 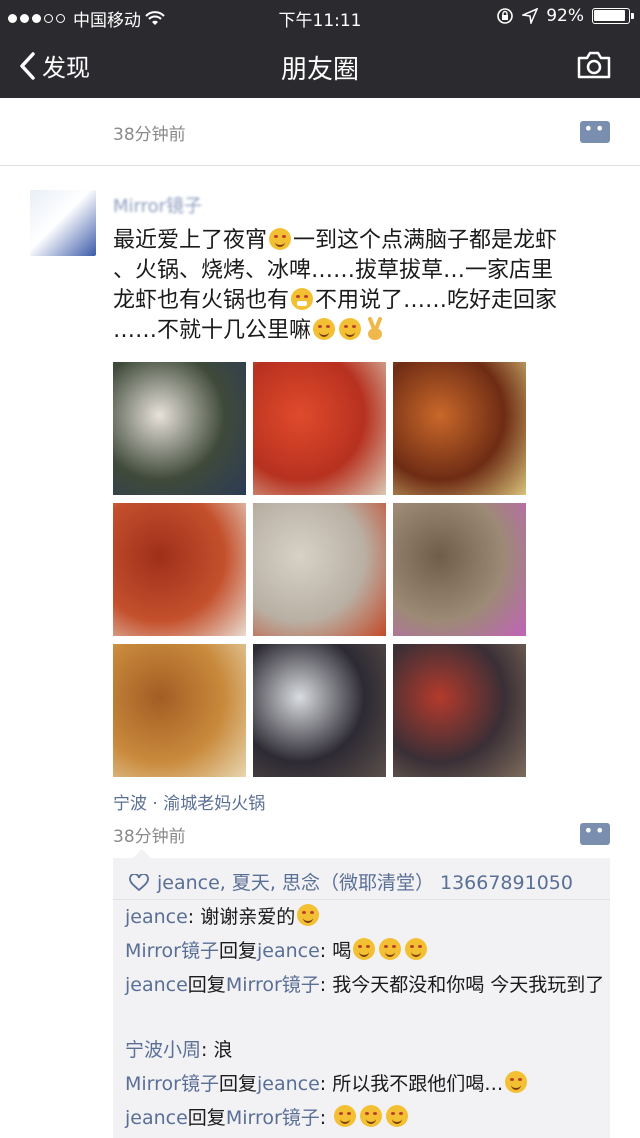 I want to click on status-right: 92%, so click(x=565, y=16).